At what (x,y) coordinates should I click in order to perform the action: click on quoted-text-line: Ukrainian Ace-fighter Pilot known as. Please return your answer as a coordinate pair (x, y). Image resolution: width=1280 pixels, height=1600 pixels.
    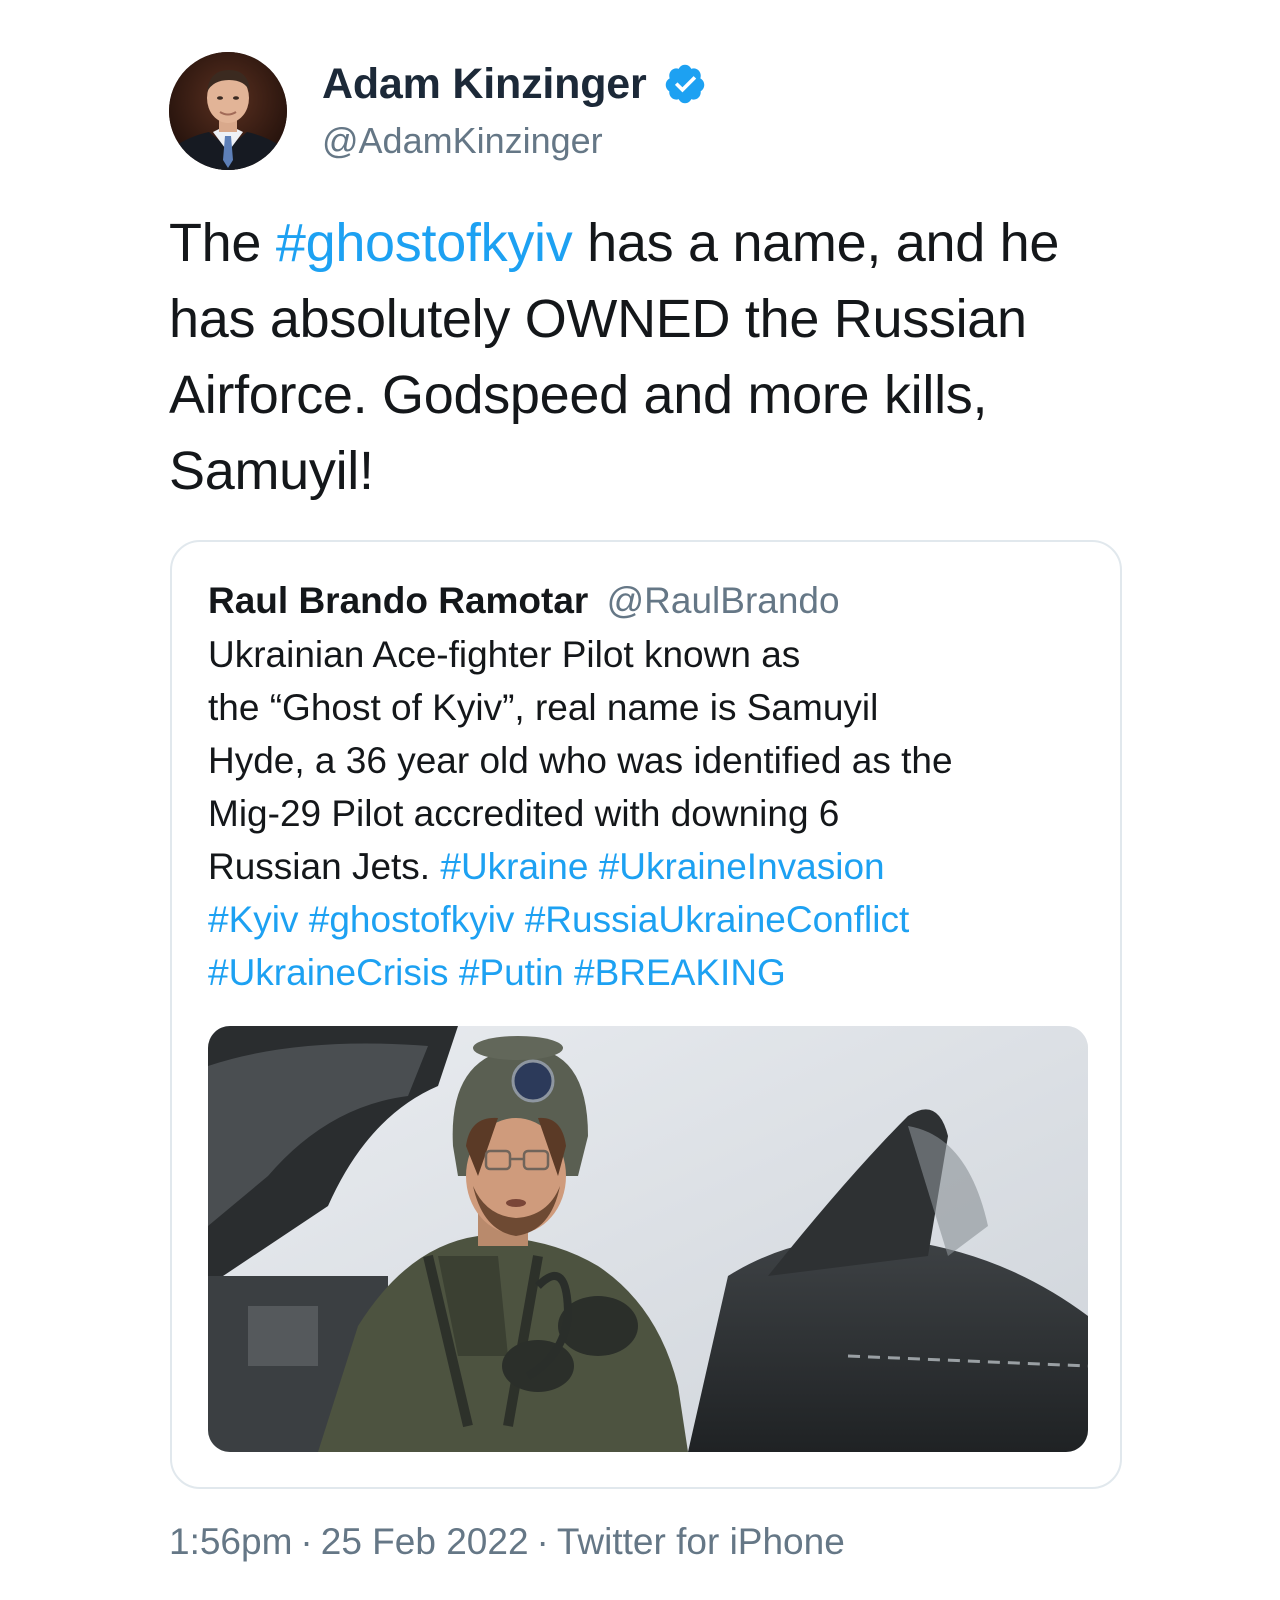
    Looking at the image, I should click on (648, 654).